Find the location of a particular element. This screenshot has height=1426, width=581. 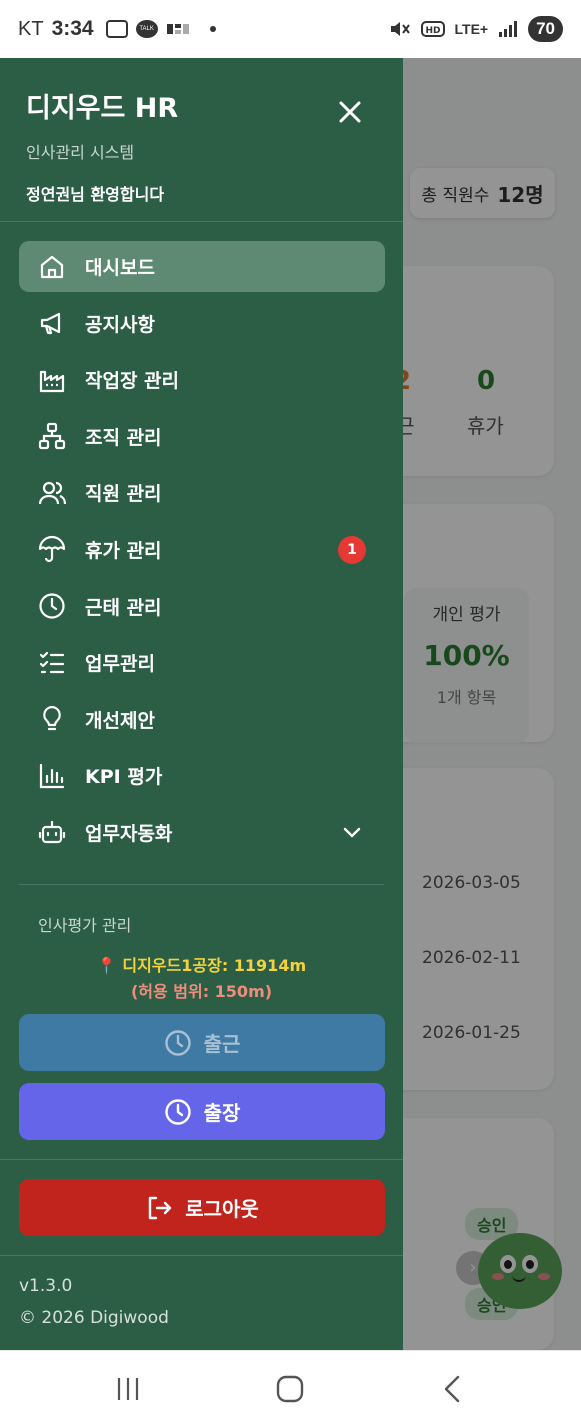

nav-item-label: 개선제안 is located at coordinates (120, 720).